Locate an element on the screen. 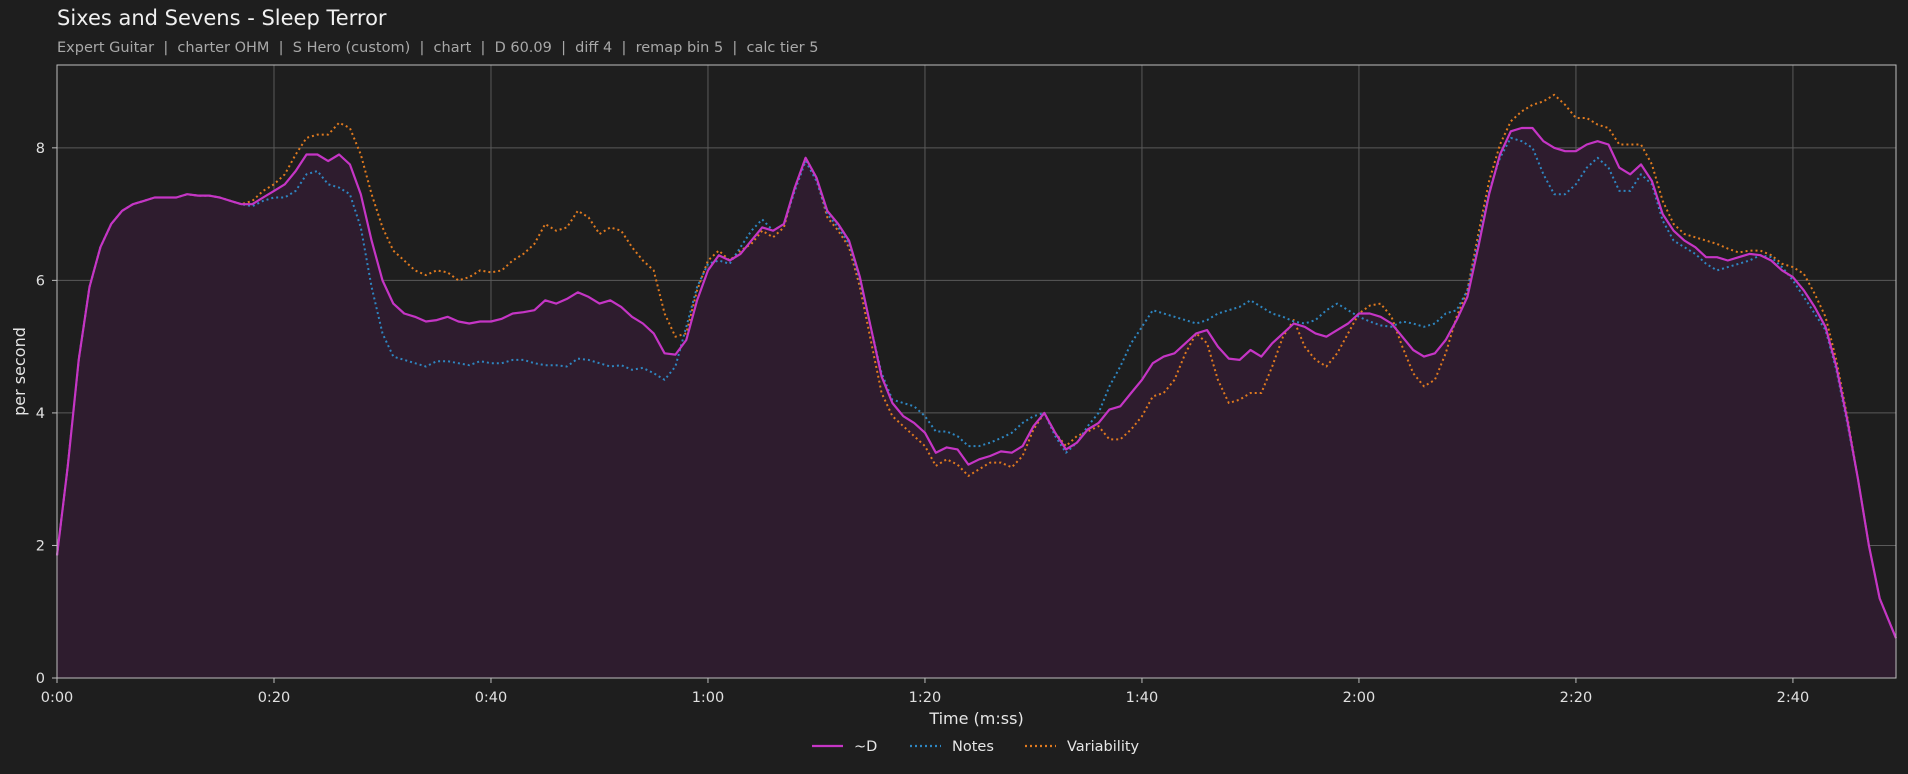 This screenshot has height=774, width=1908. x-axis-label: Time (m:ss) is located at coordinates (975, 718).